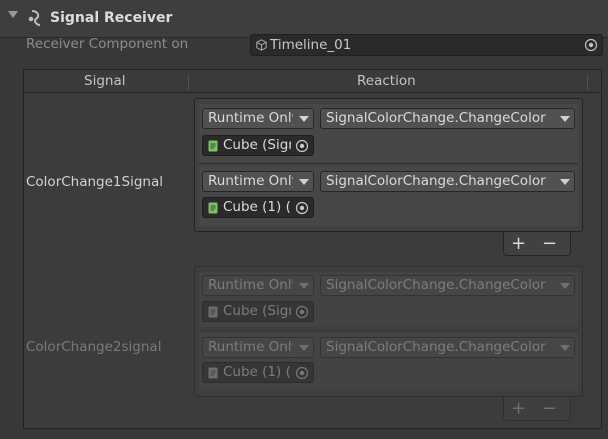 The image size is (608, 439). I want to click on column-header-signal: Signal, so click(105, 81).